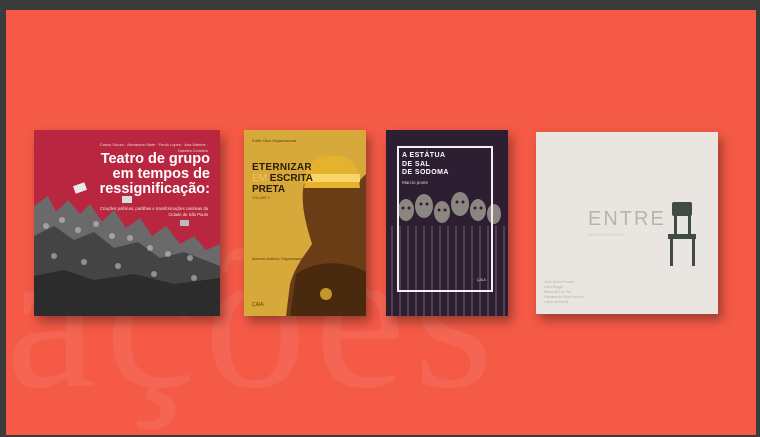 The height and width of the screenshot is (437, 760). Describe the element at coordinates (274, 140) in the screenshot. I see `book-header: Edith Silva Organizadora` at that location.